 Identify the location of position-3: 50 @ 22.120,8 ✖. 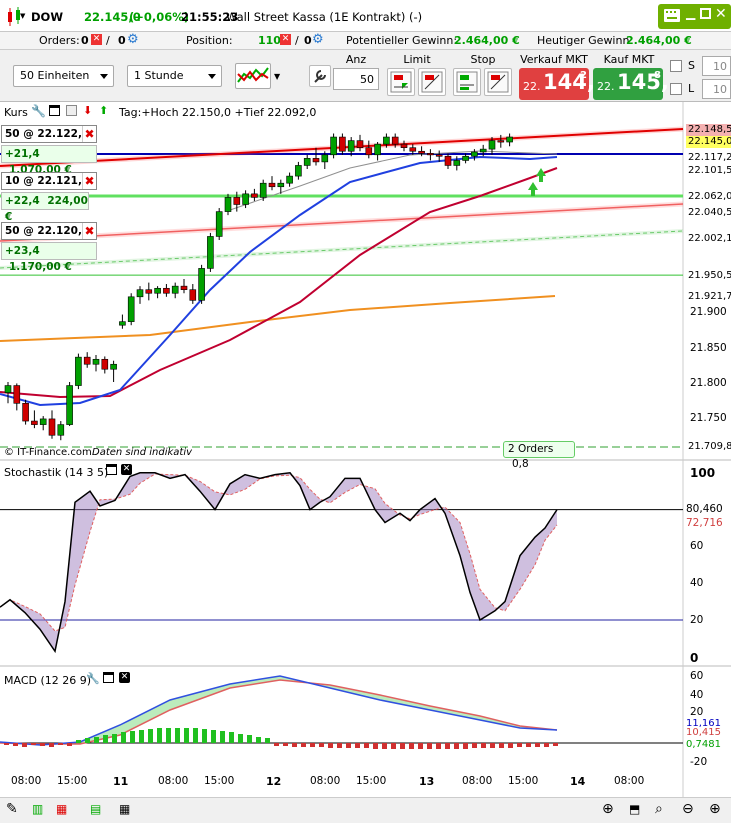
(49, 231).